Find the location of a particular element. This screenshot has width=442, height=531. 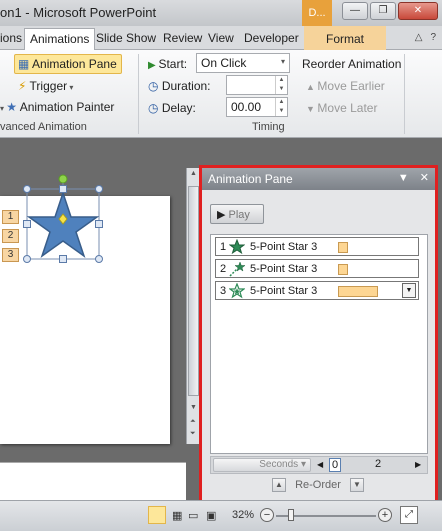

play-button: ▶ Play is located at coordinates (237, 214).